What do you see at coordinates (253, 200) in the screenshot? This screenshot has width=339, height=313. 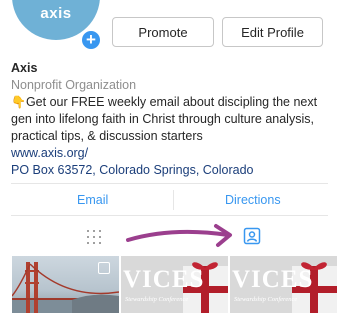 I see `directions-button: Directions` at bounding box center [253, 200].